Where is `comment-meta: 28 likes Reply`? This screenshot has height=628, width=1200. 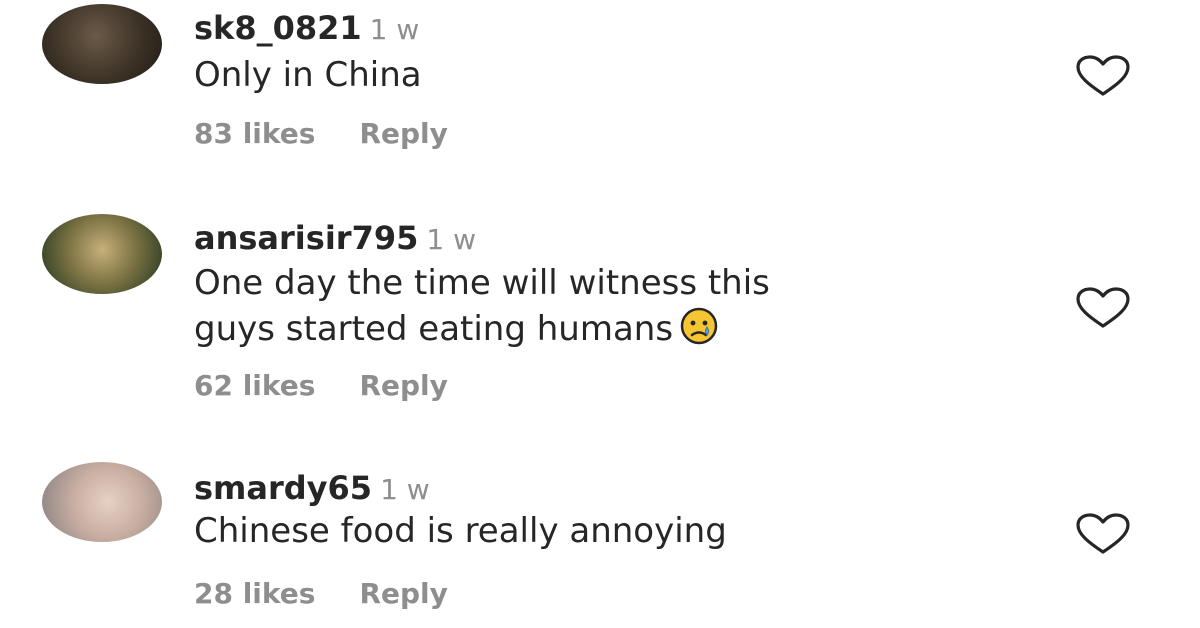
comment-meta: 28 likes Reply is located at coordinates (321, 594).